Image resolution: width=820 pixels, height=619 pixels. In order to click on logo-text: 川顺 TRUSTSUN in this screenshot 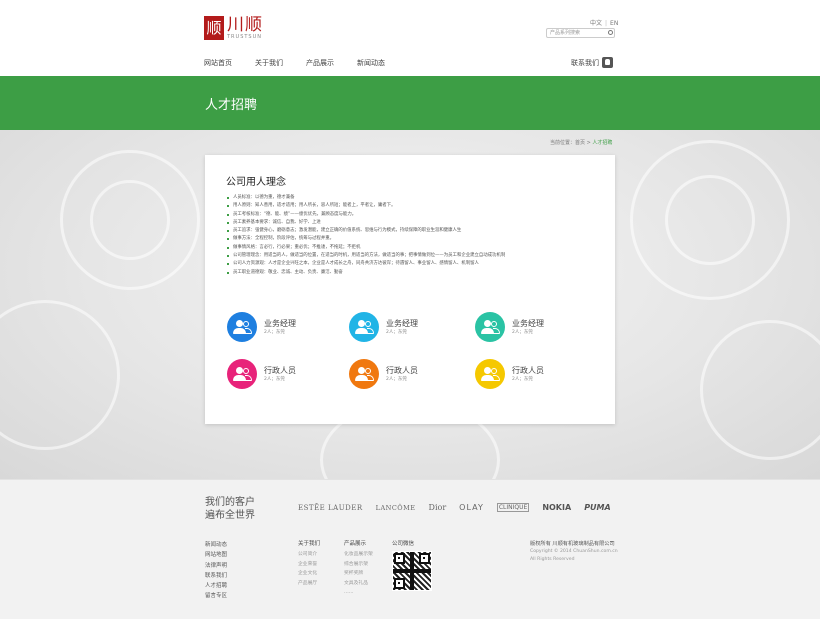, I will do `click(245, 27)`.